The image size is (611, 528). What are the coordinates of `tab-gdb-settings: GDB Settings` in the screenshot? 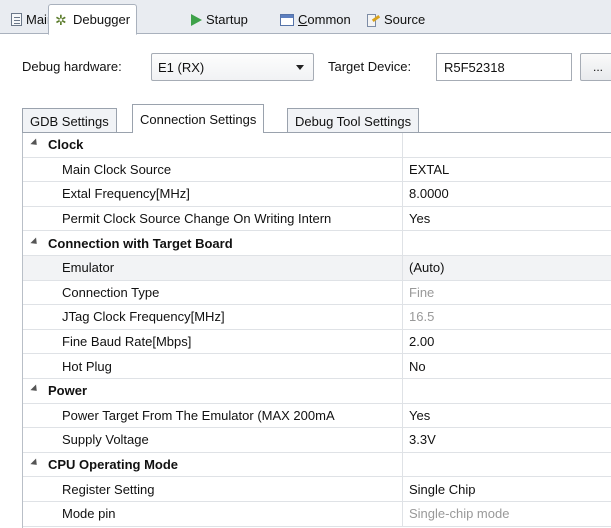 It's located at (69, 120).